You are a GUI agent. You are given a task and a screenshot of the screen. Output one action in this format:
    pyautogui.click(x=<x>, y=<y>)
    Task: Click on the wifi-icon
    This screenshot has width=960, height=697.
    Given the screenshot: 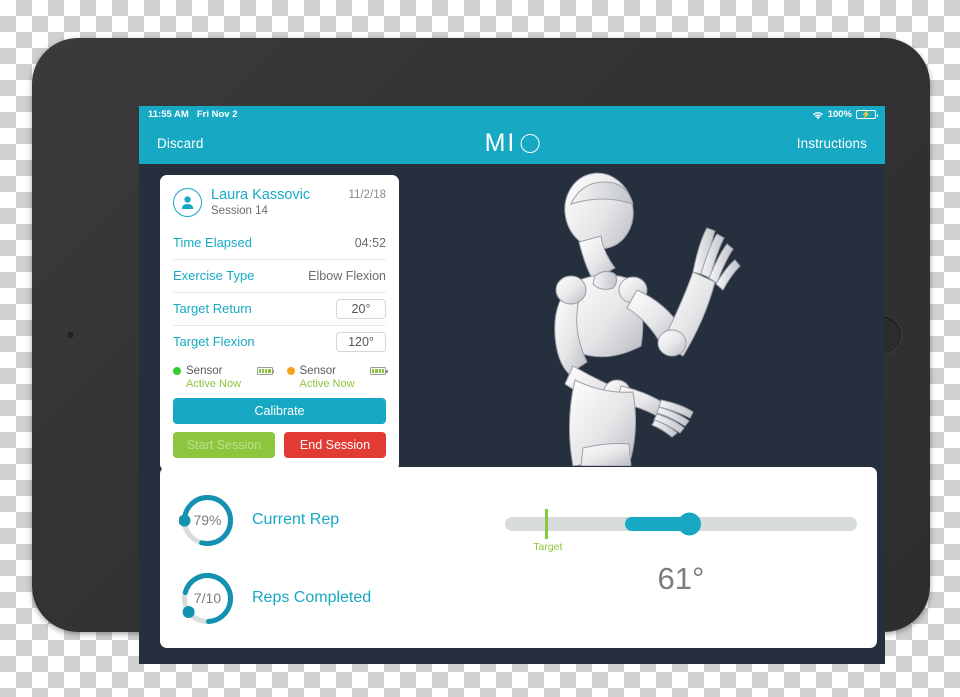 What is the action you would take?
    pyautogui.click(x=818, y=115)
    